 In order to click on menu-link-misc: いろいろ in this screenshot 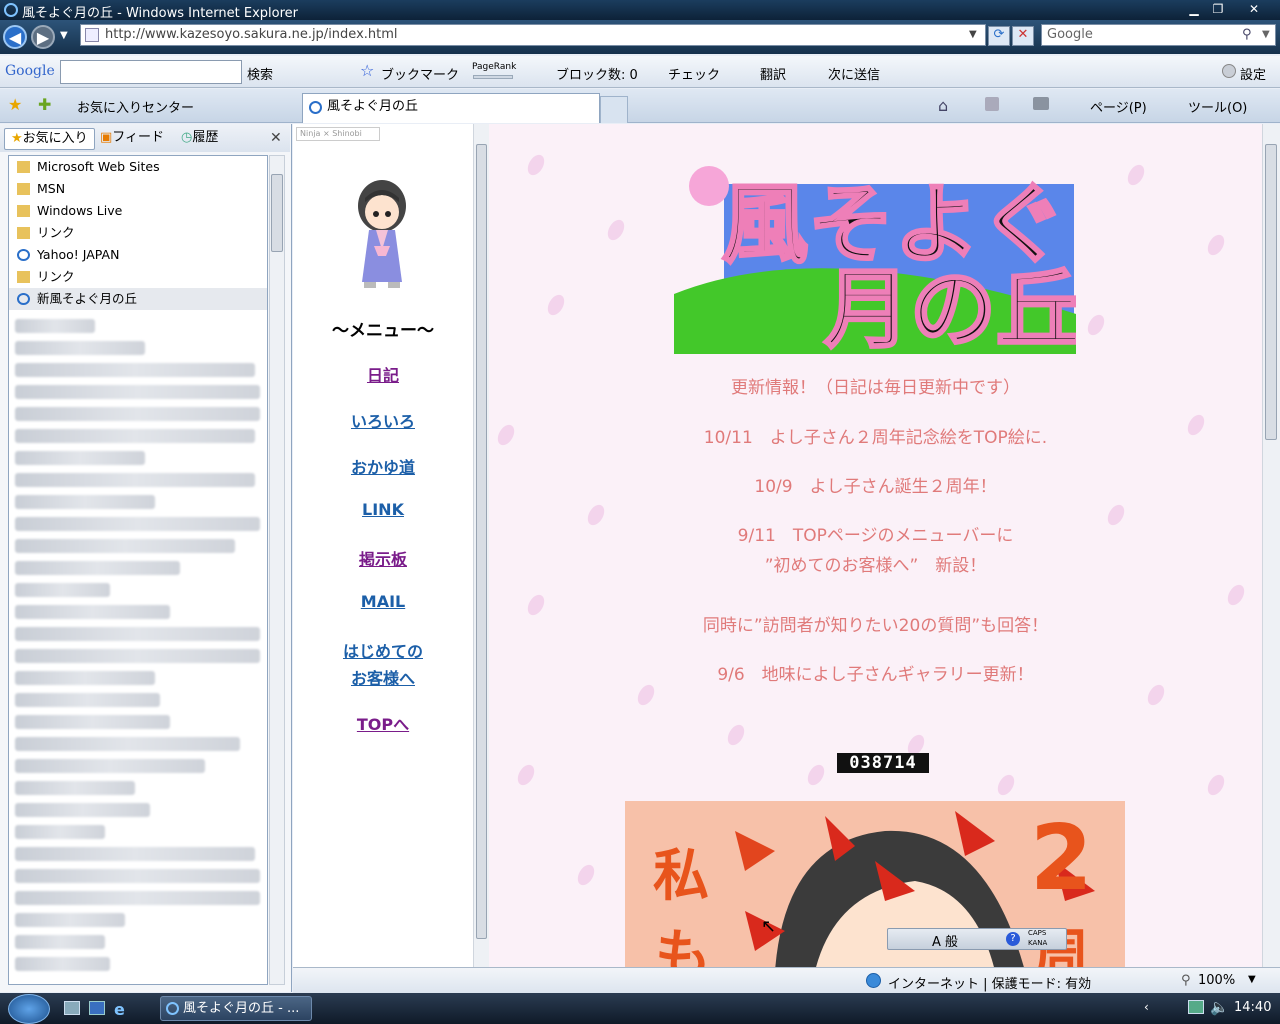, I will do `click(383, 420)`.